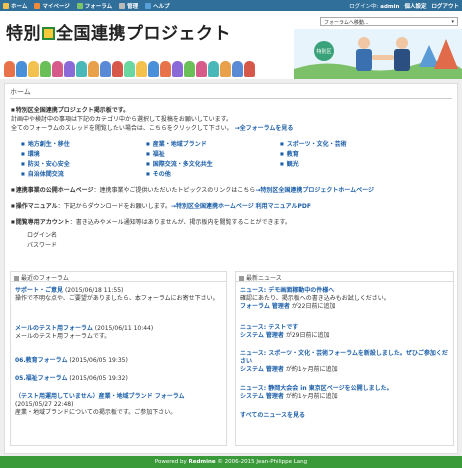 The height and width of the screenshot is (468, 462). What do you see at coordinates (98, 6) in the screenshot?
I see `menu-forum-label: フォーラム` at bounding box center [98, 6].